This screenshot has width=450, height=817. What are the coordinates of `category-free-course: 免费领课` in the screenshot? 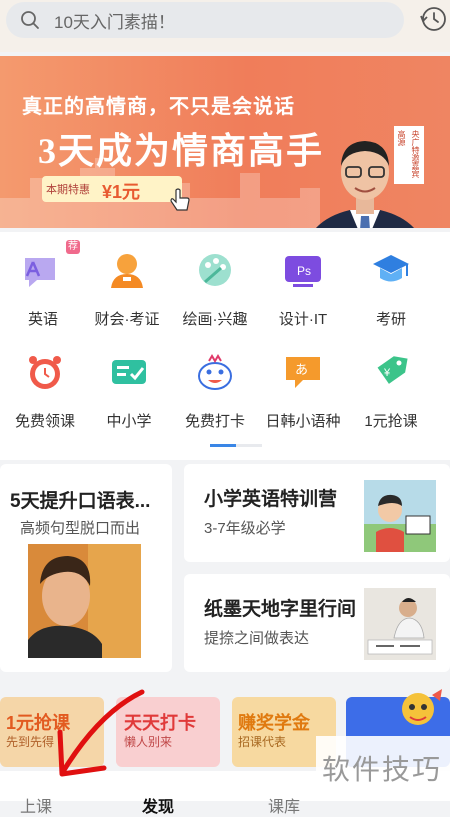 It's located at (45, 384).